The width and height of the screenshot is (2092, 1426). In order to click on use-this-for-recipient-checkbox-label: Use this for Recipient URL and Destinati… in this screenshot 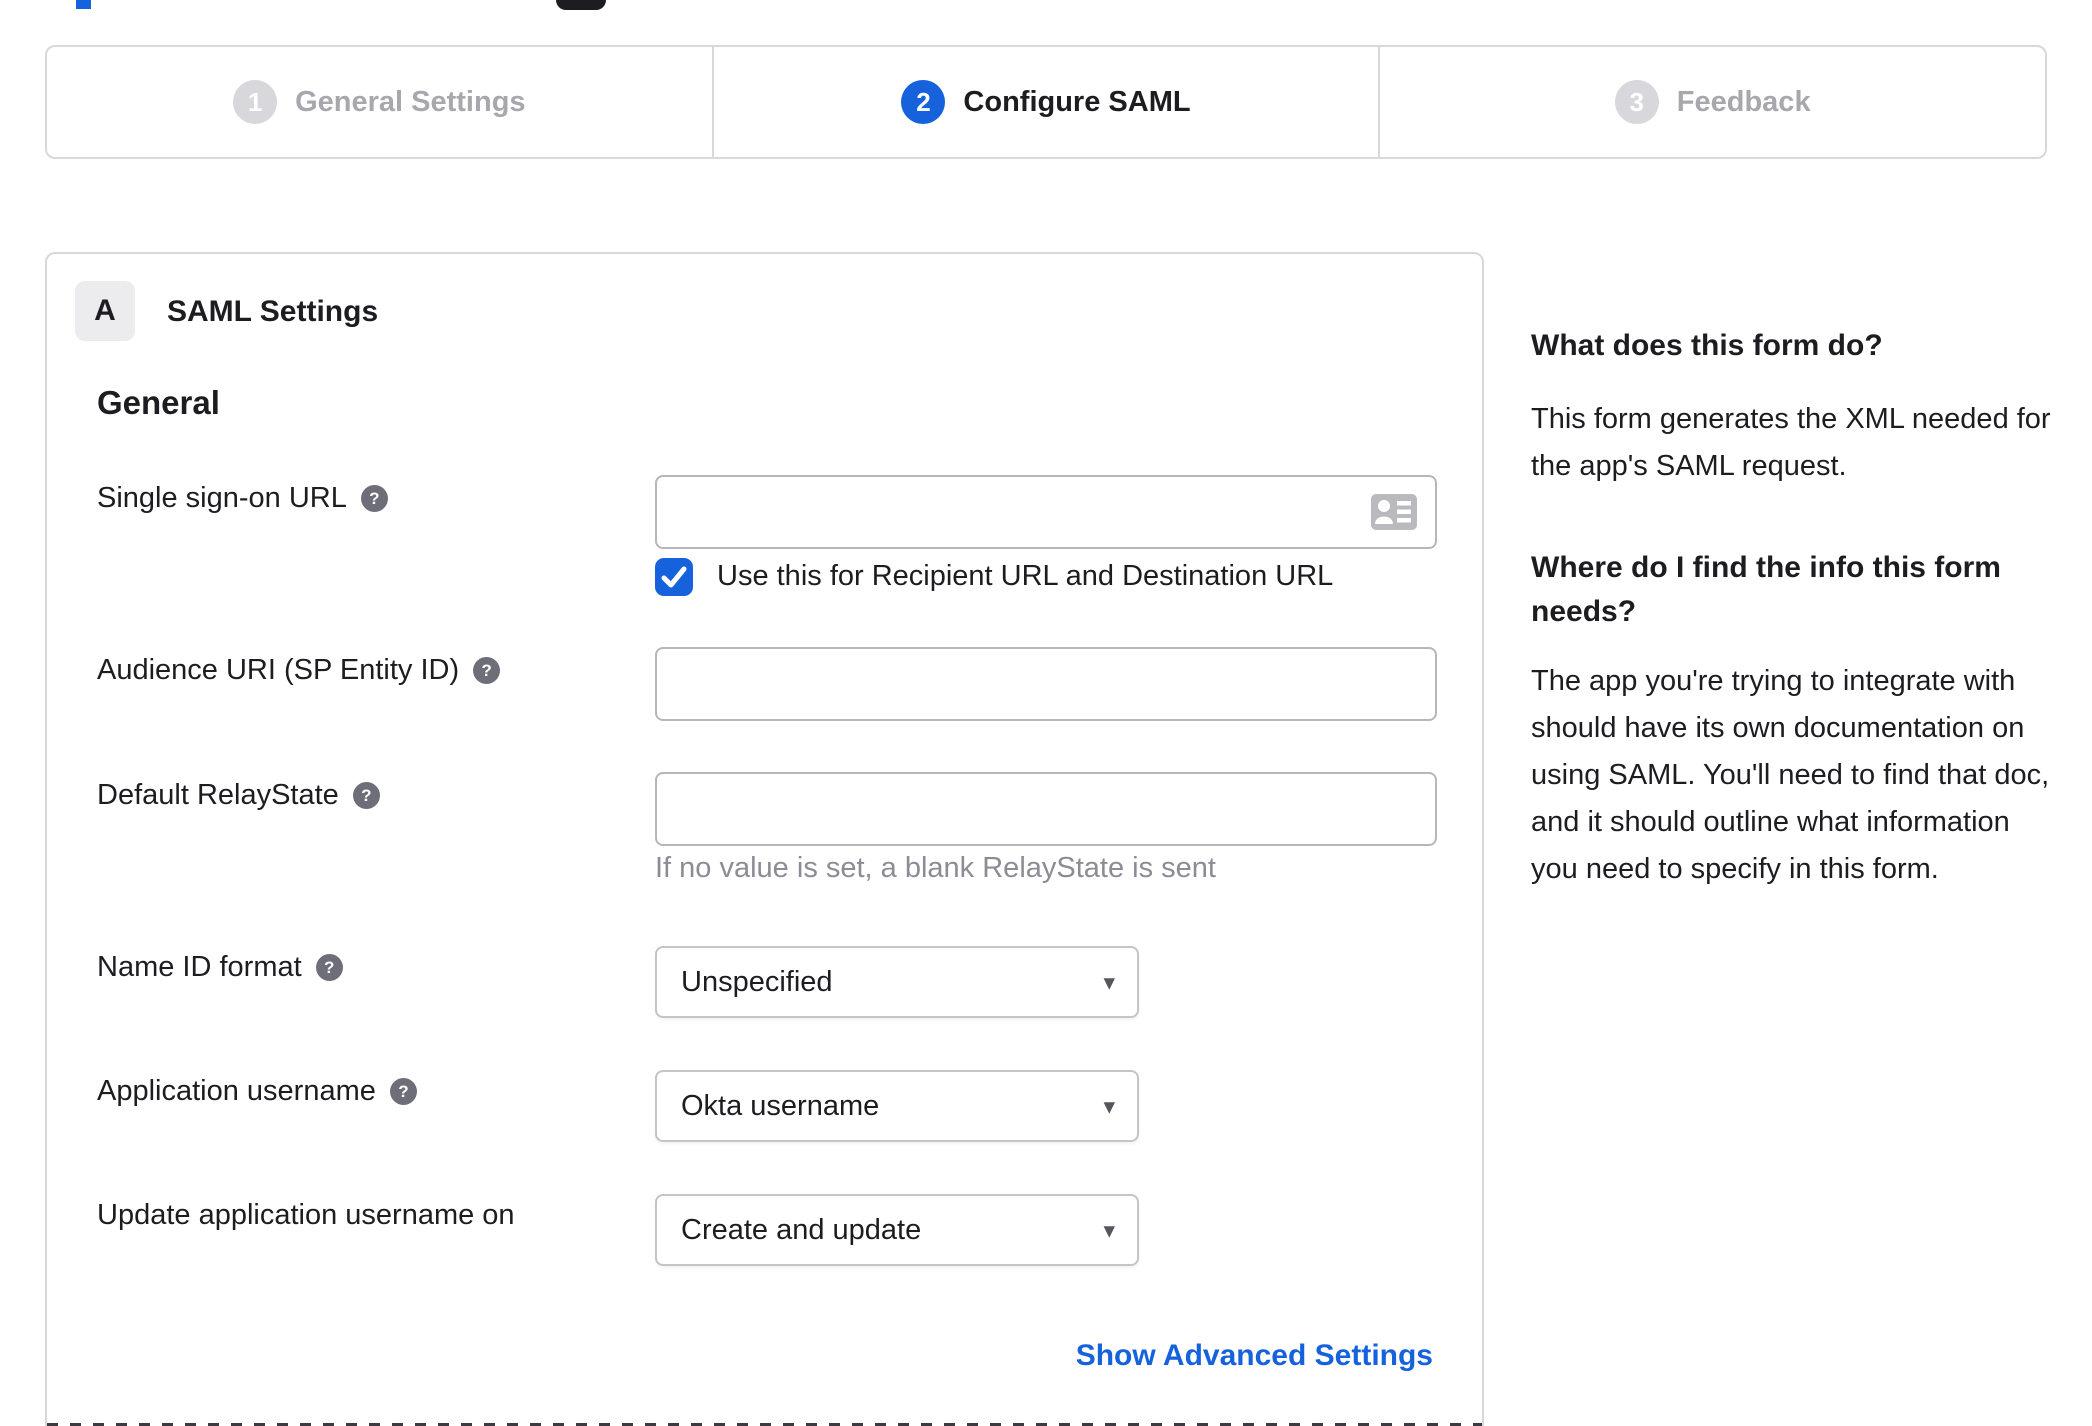, I will do `click(1025, 576)`.